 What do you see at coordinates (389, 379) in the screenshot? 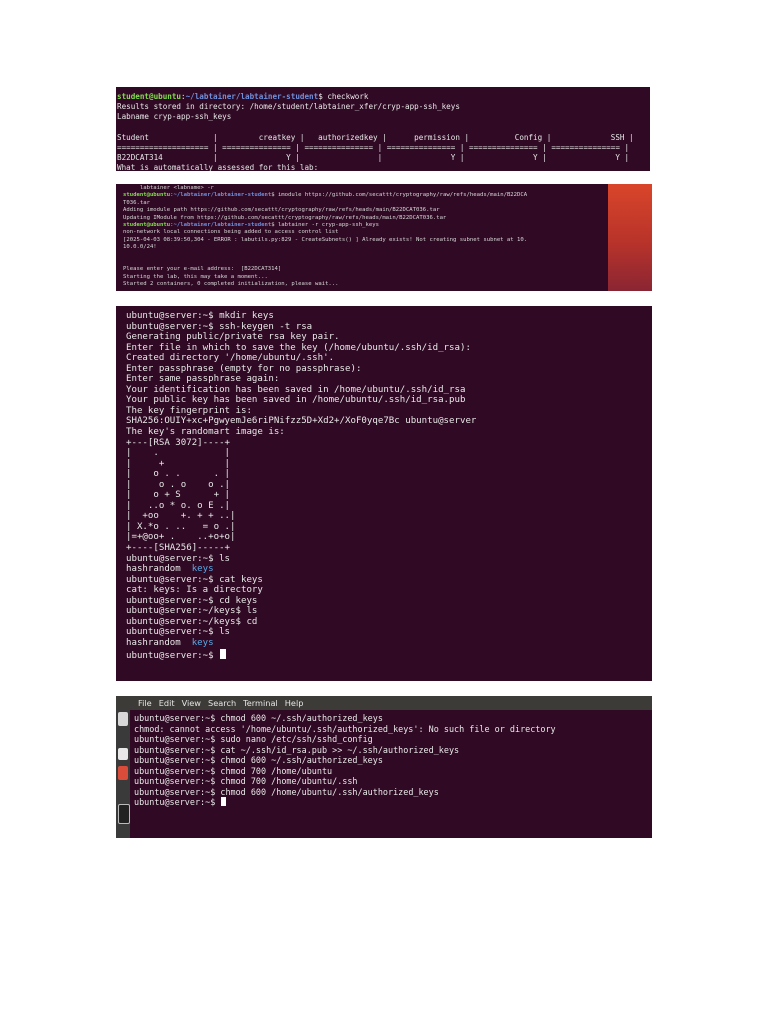
I see `terminal-line: Enter same passphrase again:` at bounding box center [389, 379].